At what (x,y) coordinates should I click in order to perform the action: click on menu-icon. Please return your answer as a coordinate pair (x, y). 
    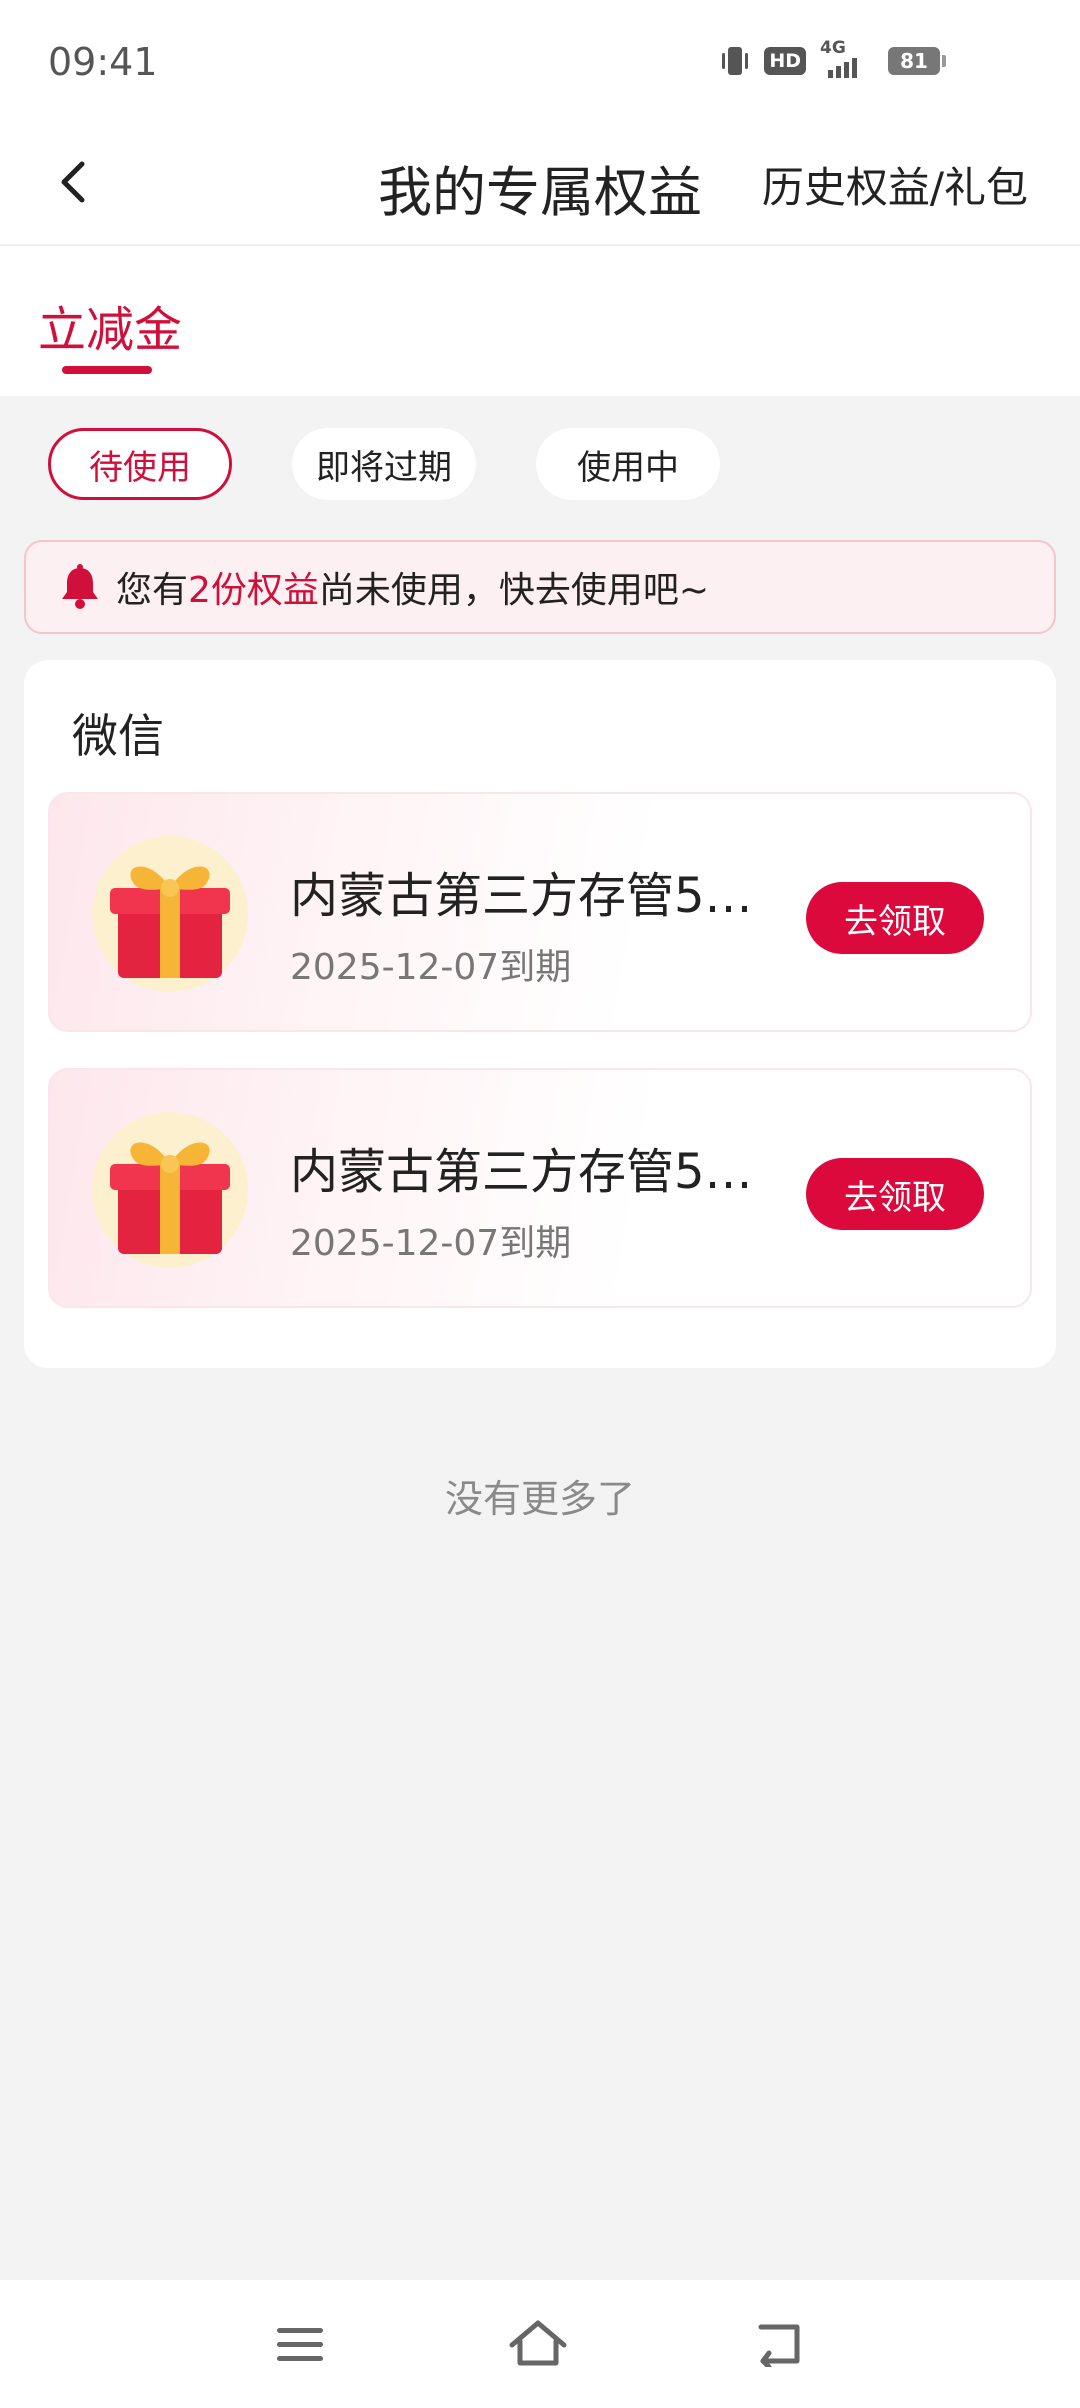
    Looking at the image, I should click on (300, 2344).